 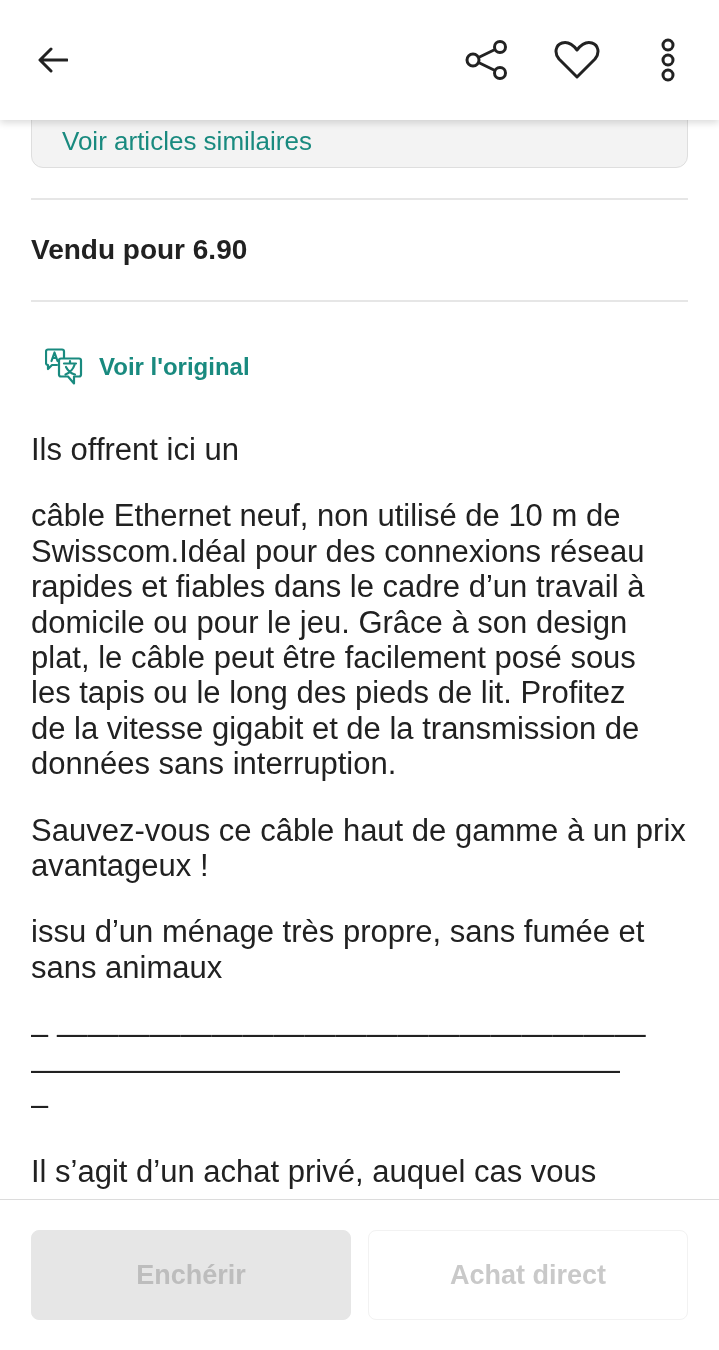 I want to click on back-arrow-icon, so click(x=53, y=60).